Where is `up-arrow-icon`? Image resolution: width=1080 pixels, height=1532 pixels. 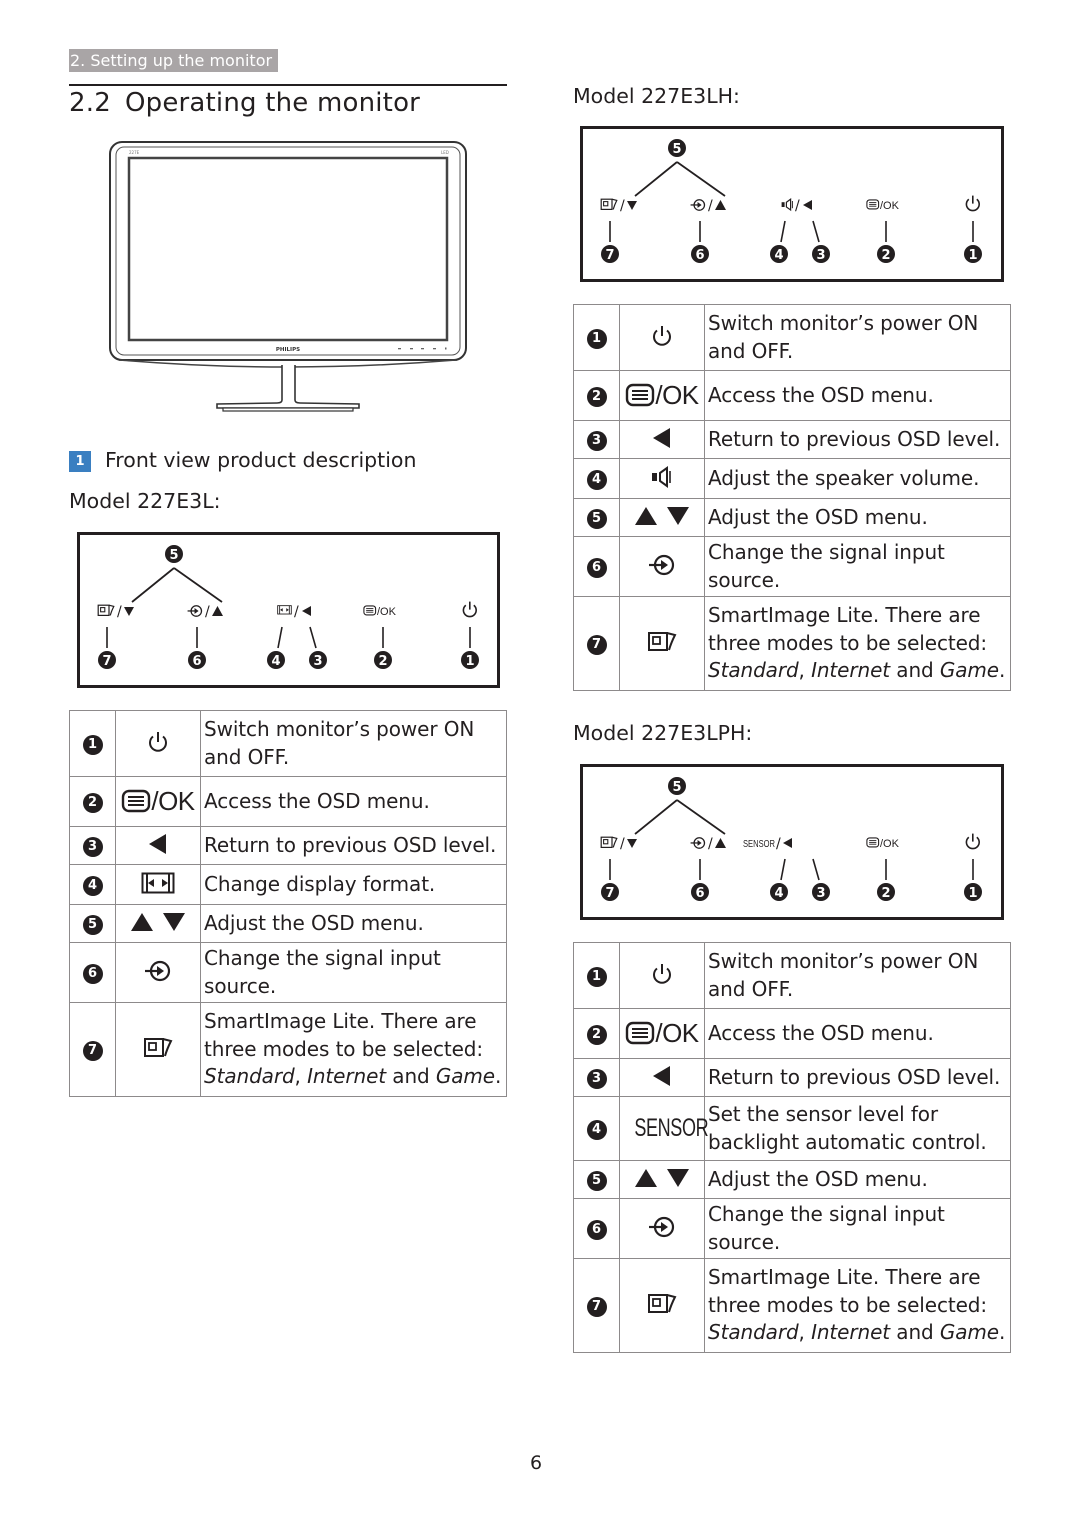 up-arrow-icon is located at coordinates (142, 924).